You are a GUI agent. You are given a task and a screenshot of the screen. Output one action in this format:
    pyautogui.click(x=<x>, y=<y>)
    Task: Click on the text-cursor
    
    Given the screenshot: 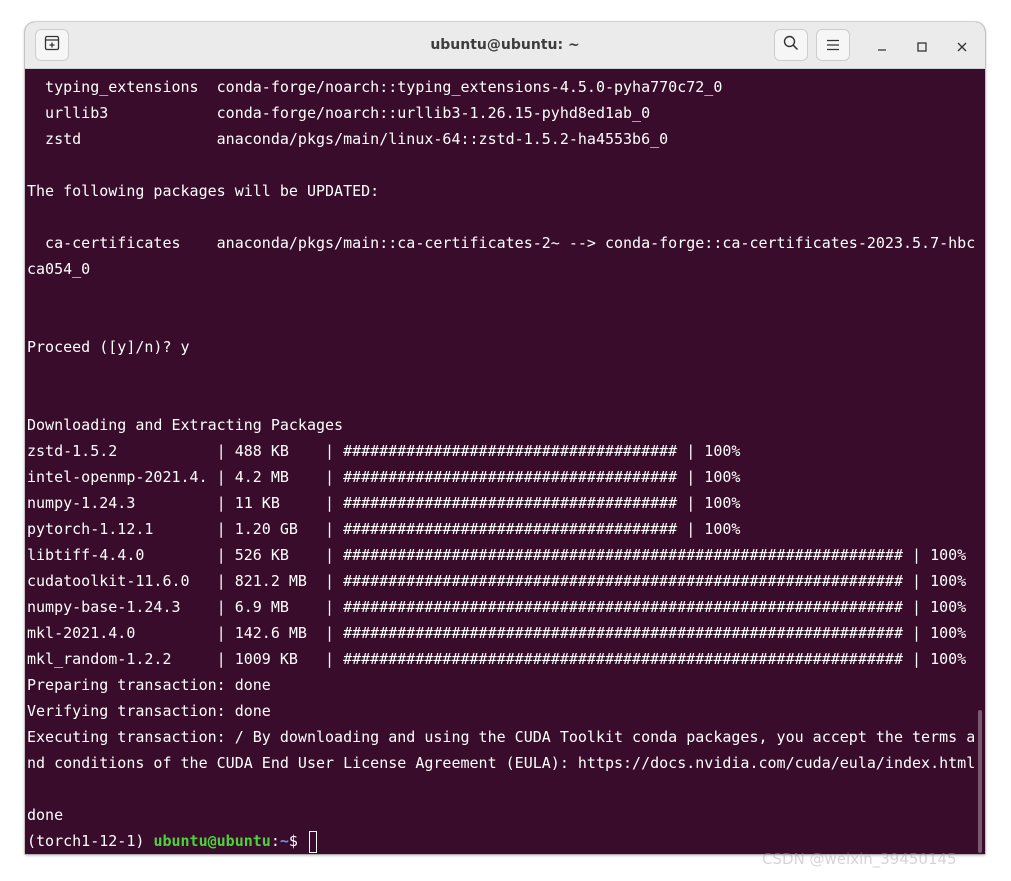 What is the action you would take?
    pyautogui.click(x=312, y=841)
    